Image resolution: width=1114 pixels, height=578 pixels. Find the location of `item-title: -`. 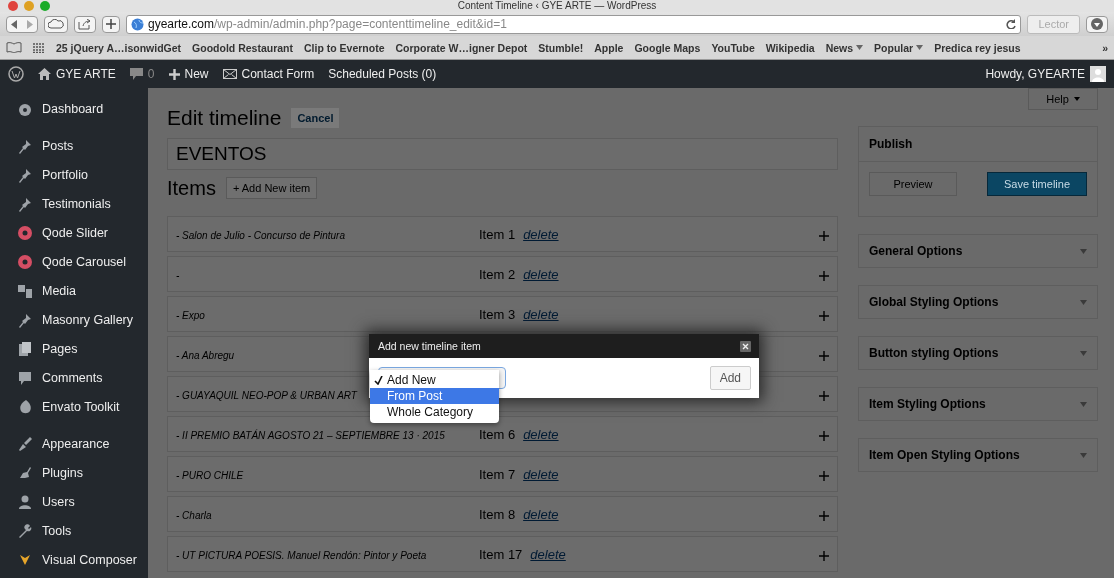

item-title: - is located at coordinates (178, 275).